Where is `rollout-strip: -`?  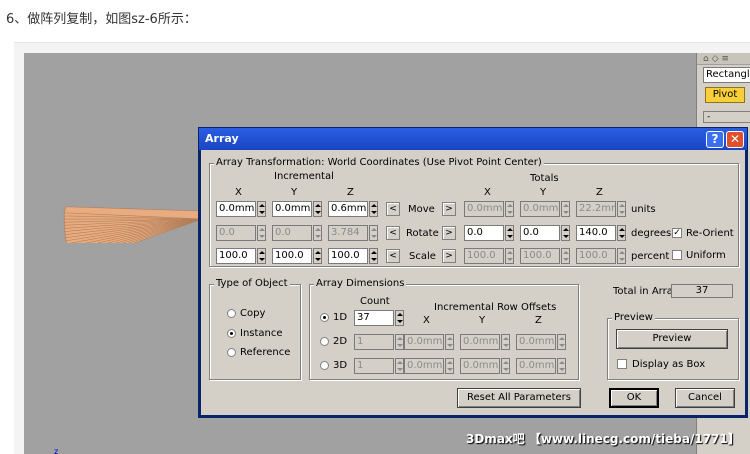 rollout-strip: - is located at coordinates (726, 117).